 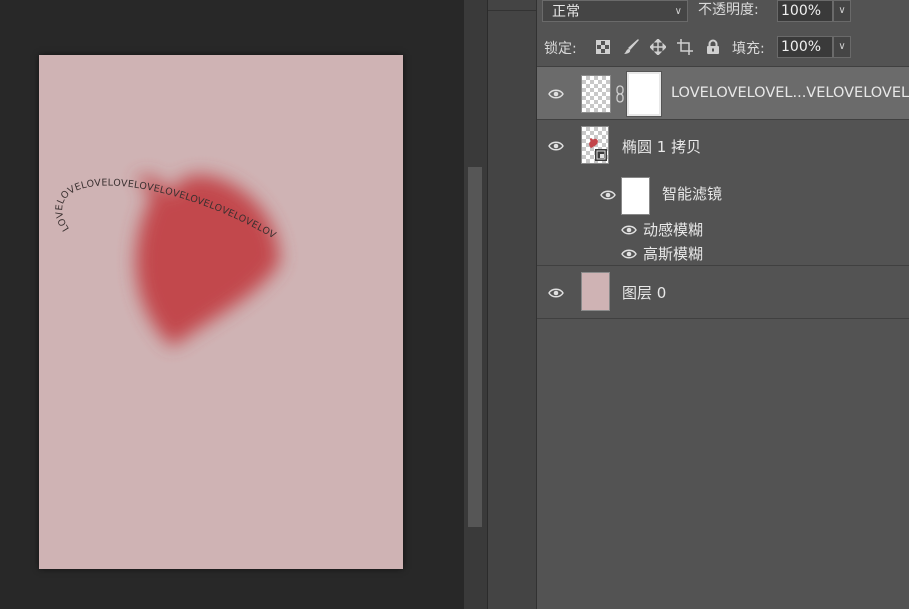 I want to click on smart-filter-mask-thumbnail, so click(x=635, y=196).